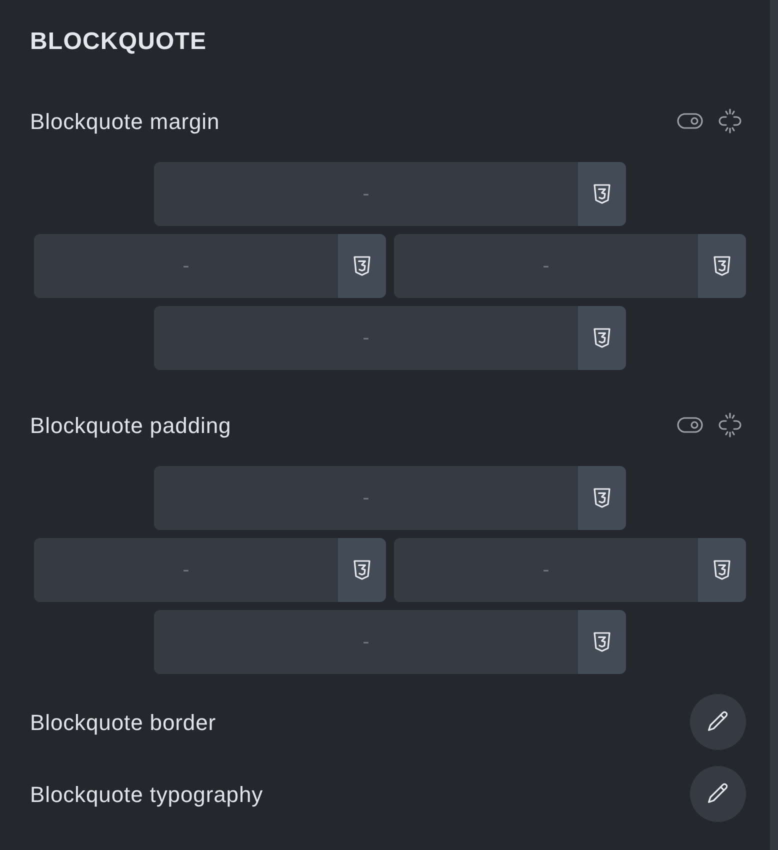  I want to click on control-label: Blockquote margin, so click(125, 122).